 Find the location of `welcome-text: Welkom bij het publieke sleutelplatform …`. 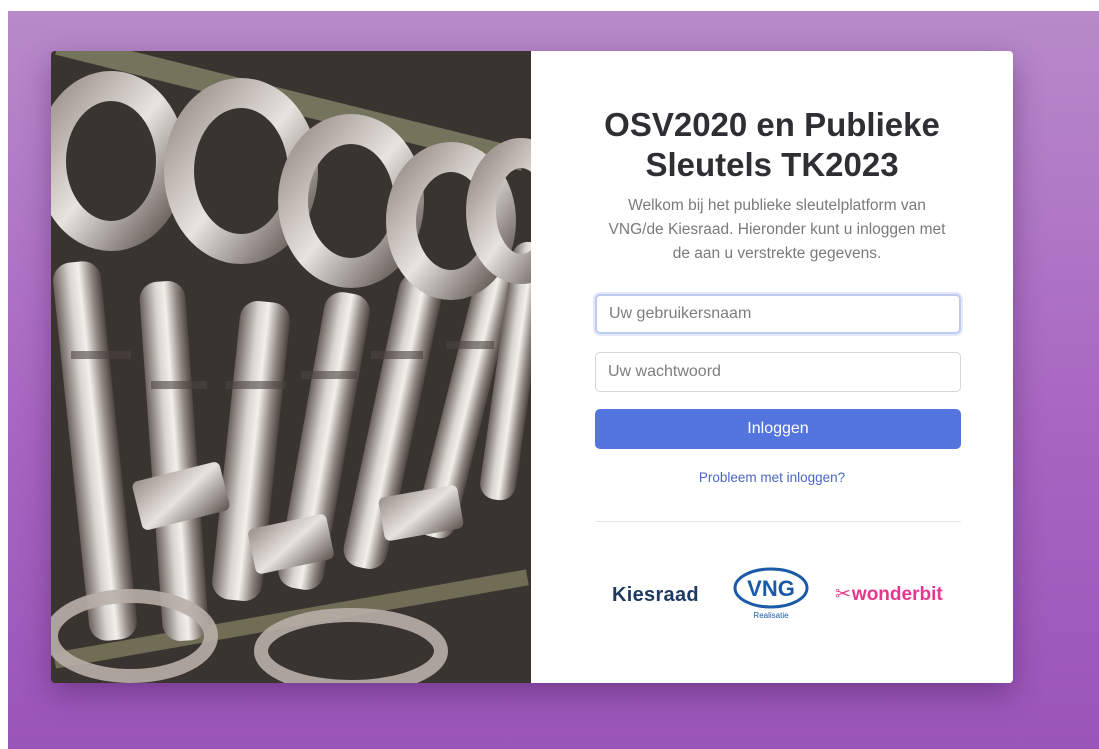

welcome-text: Welkom bij het publieke sleutelplatform … is located at coordinates (777, 229).